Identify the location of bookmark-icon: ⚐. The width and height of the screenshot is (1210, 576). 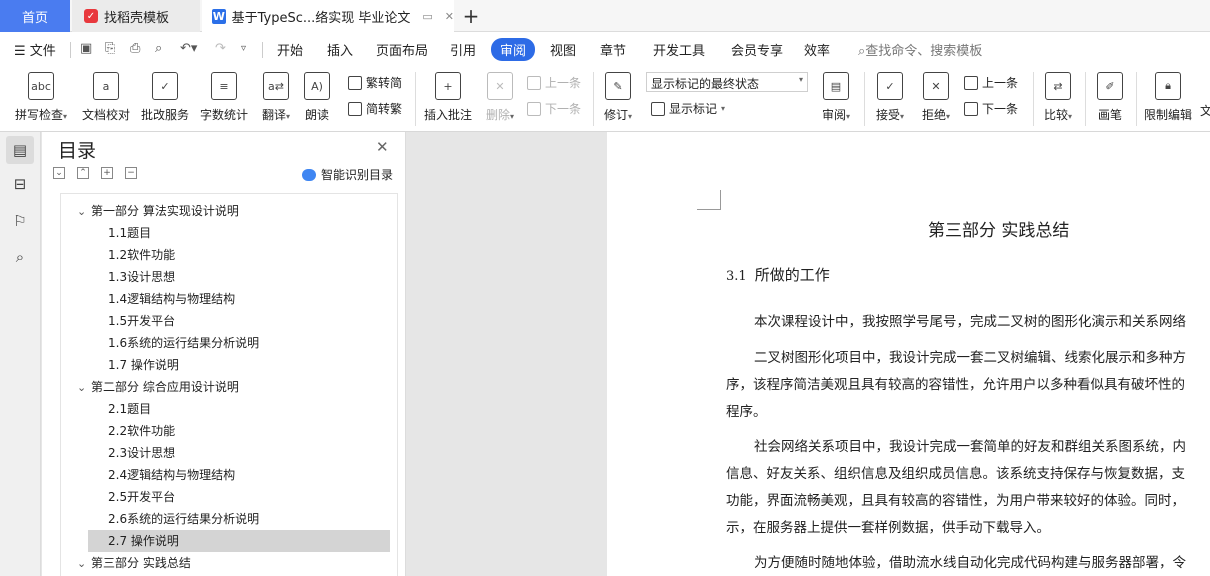
(20, 221).